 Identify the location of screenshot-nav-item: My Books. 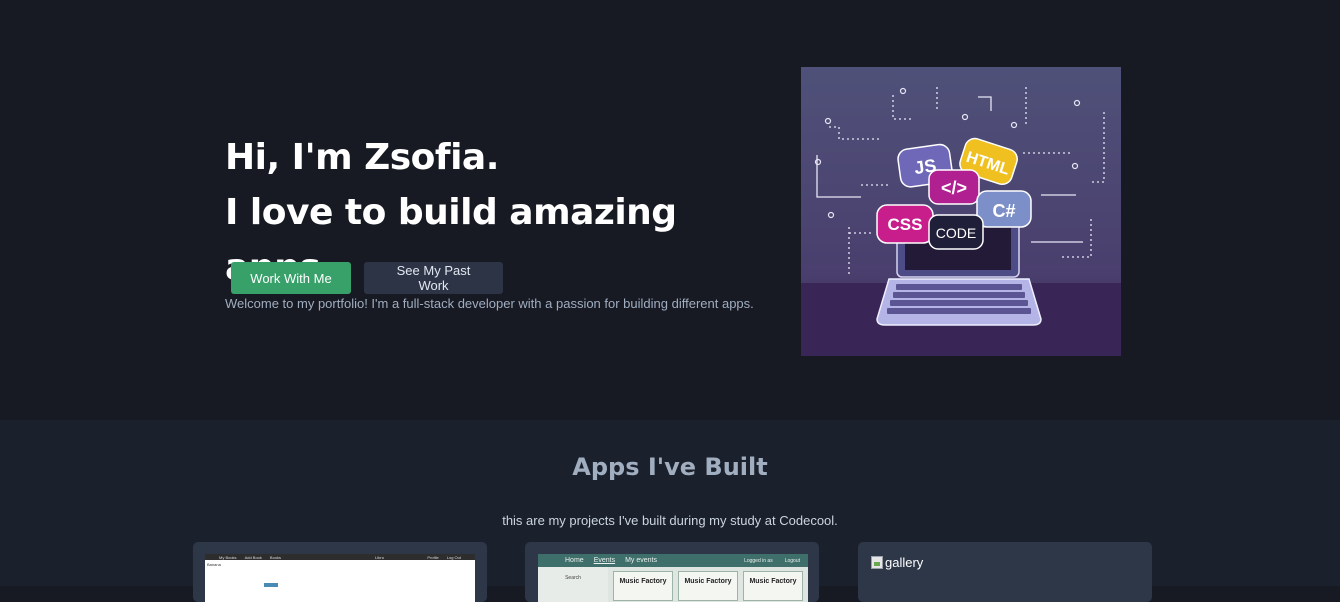
(228, 557).